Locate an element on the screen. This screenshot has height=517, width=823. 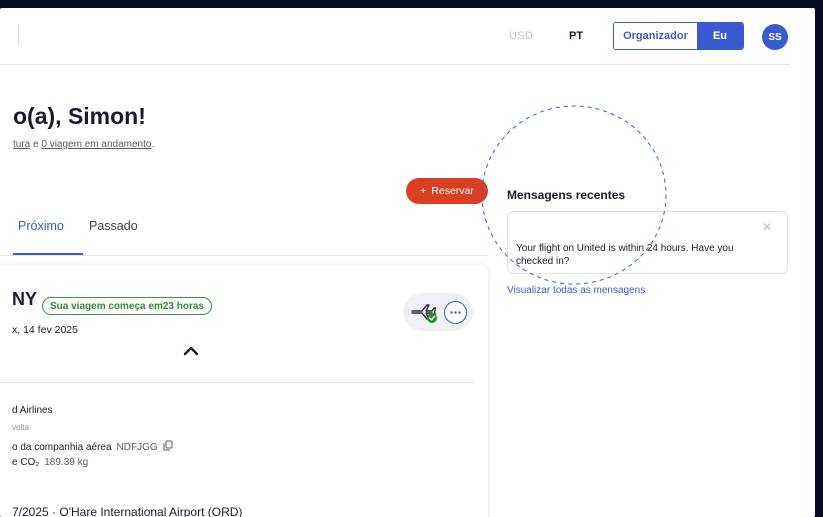
view-all-messages-link: Visualizar todas as mensagens is located at coordinates (576, 290).